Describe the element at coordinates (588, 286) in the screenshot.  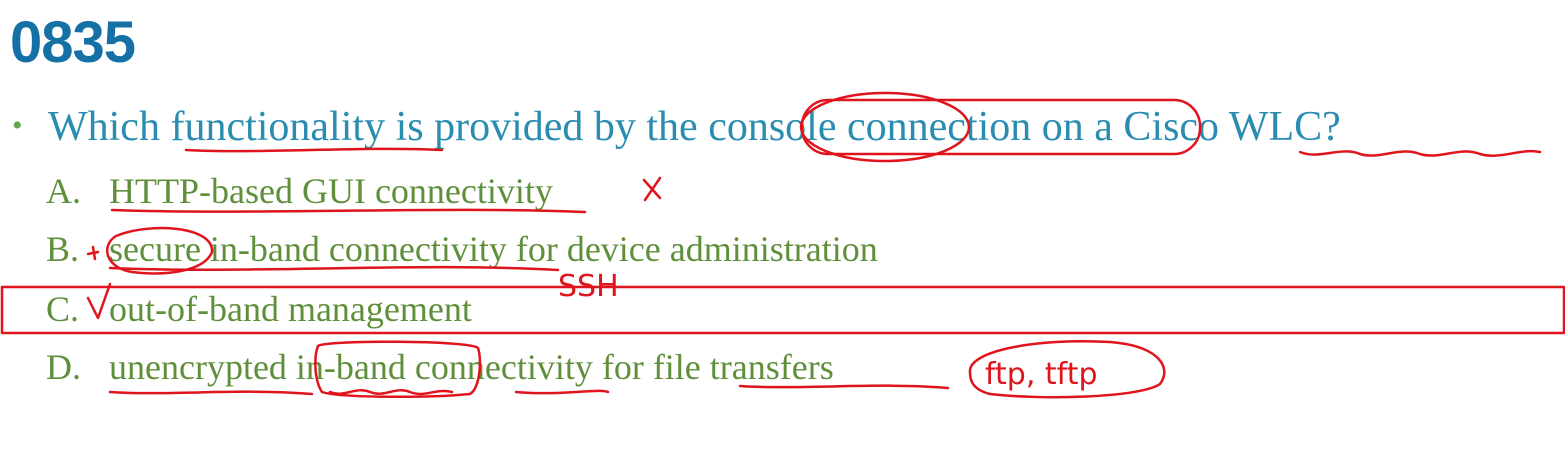
I see `ssh-note: SSH` at that location.